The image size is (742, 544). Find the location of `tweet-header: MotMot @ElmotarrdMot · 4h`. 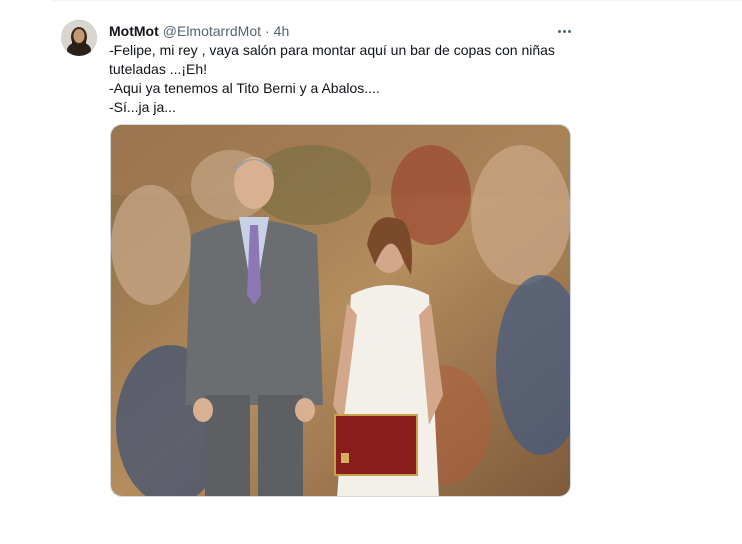

tweet-header: MotMot @ElmotarrdMot · 4h is located at coordinates (199, 31).